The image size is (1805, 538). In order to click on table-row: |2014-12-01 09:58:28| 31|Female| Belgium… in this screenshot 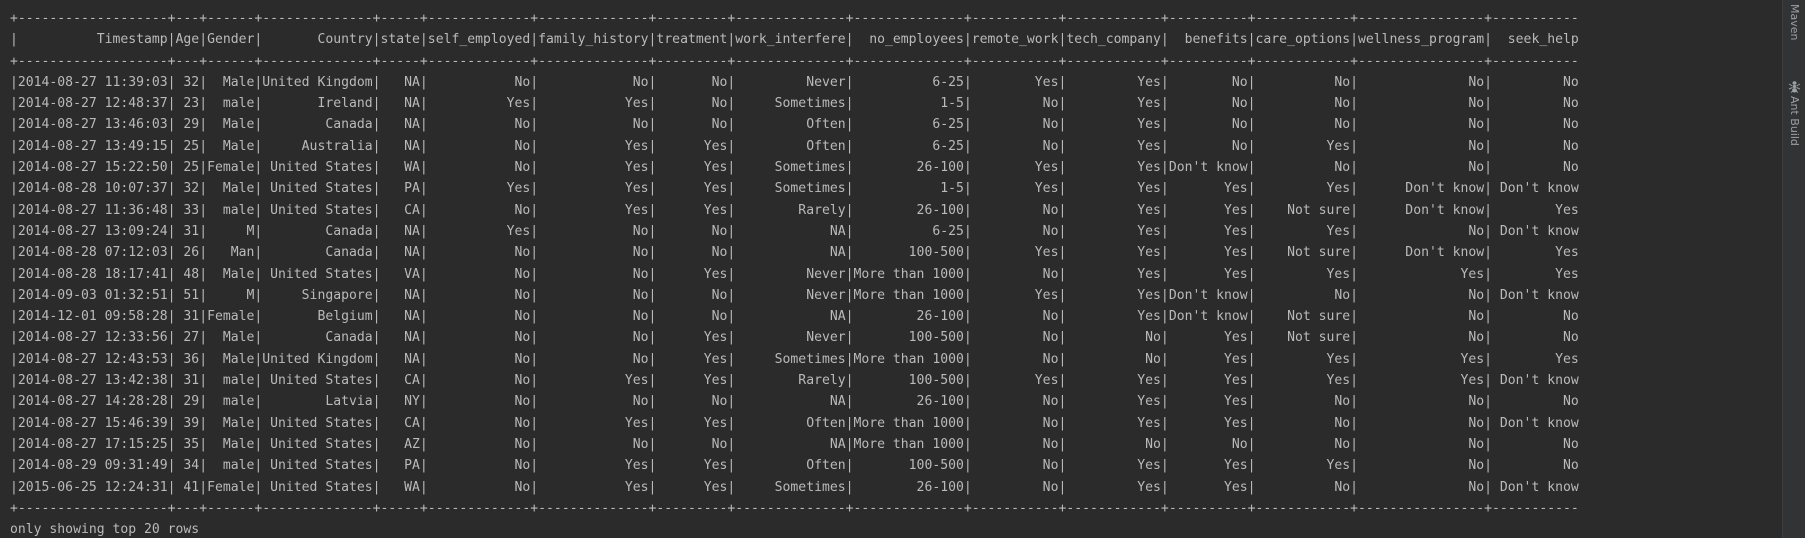, I will do `click(794, 317)`.